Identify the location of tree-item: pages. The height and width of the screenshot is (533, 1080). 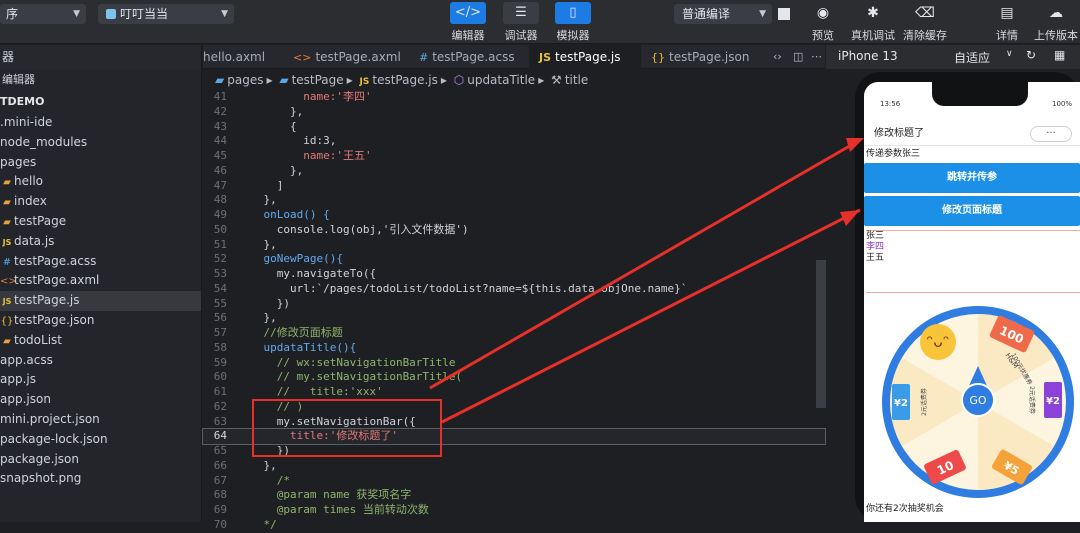
(100, 163).